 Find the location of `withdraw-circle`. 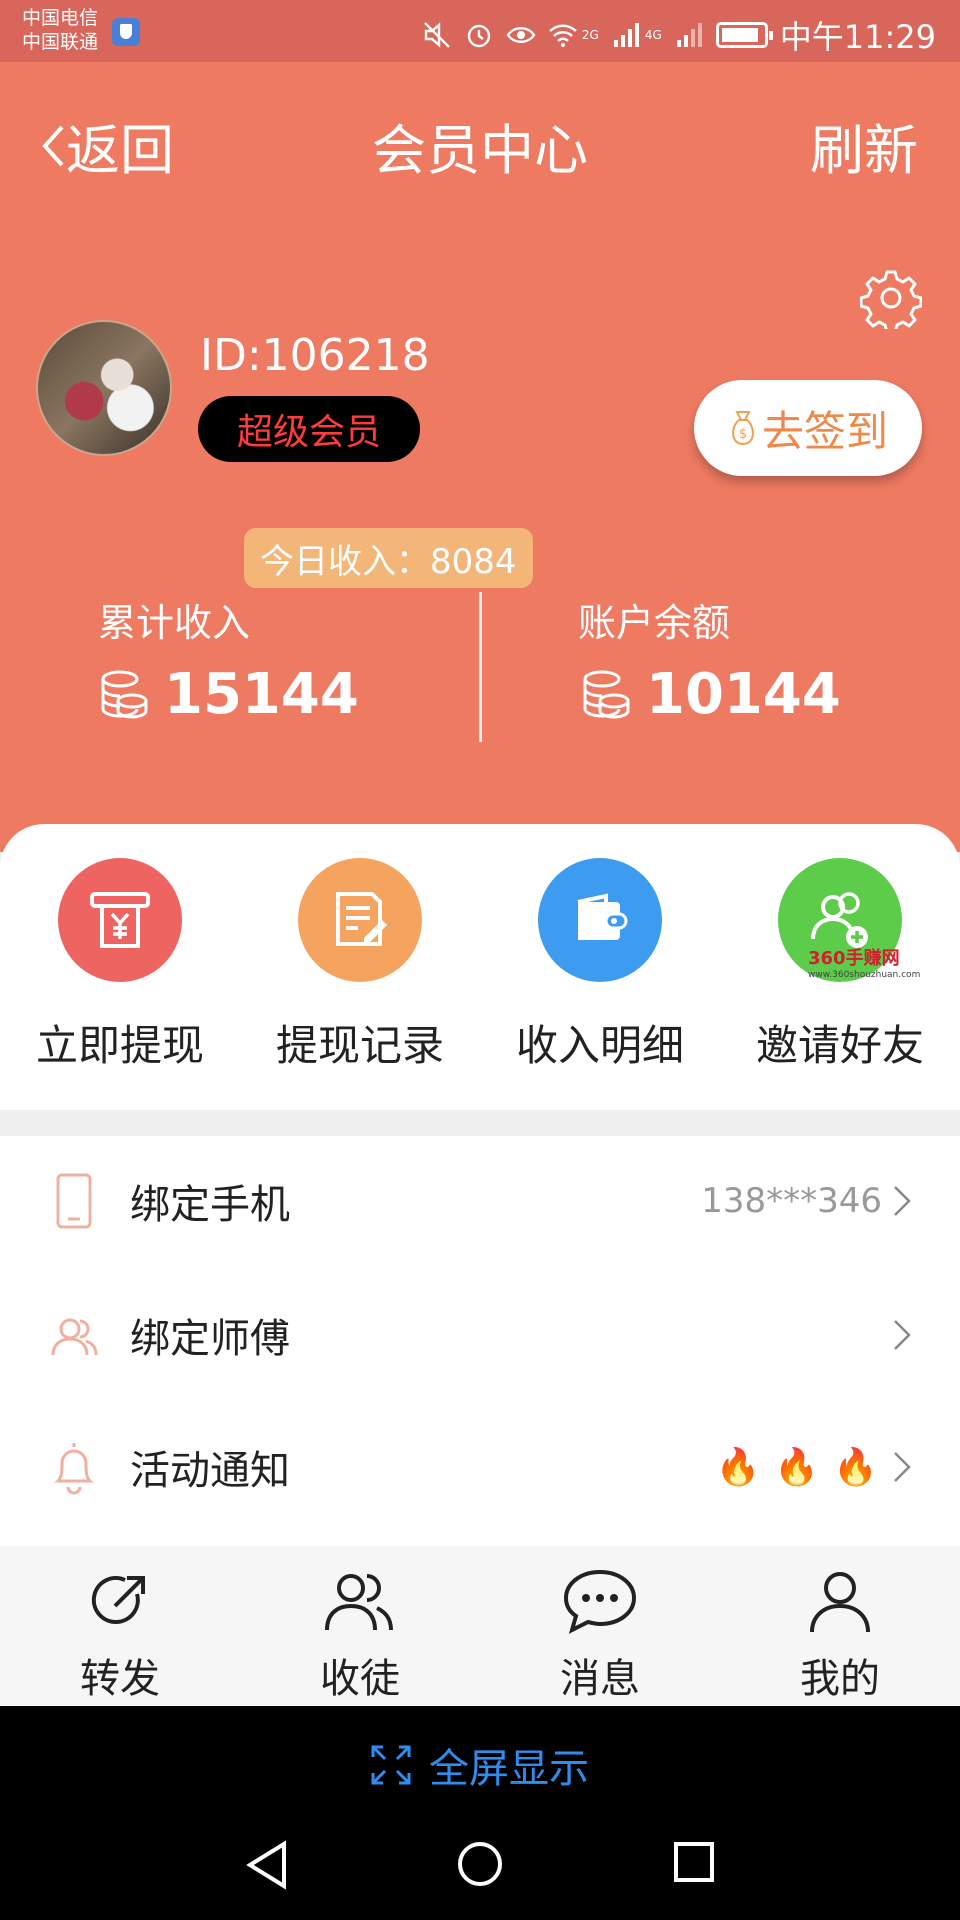

withdraw-circle is located at coordinates (120, 920).